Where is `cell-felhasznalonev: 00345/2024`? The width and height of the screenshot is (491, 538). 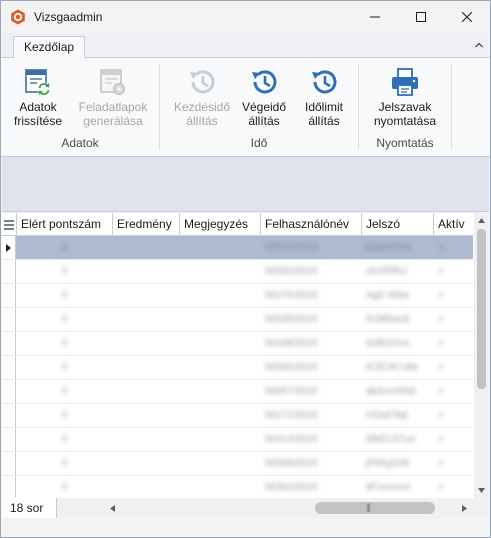 cell-felhasznalonev: 00345/2024 is located at coordinates (291, 367).